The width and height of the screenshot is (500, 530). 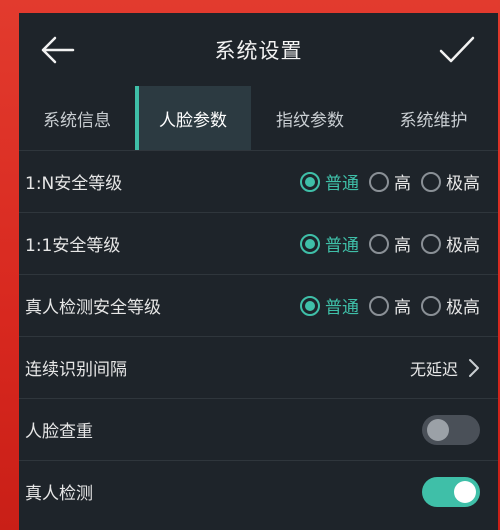 What do you see at coordinates (77, 118) in the screenshot?
I see `tab-system-info: 系统信息` at bounding box center [77, 118].